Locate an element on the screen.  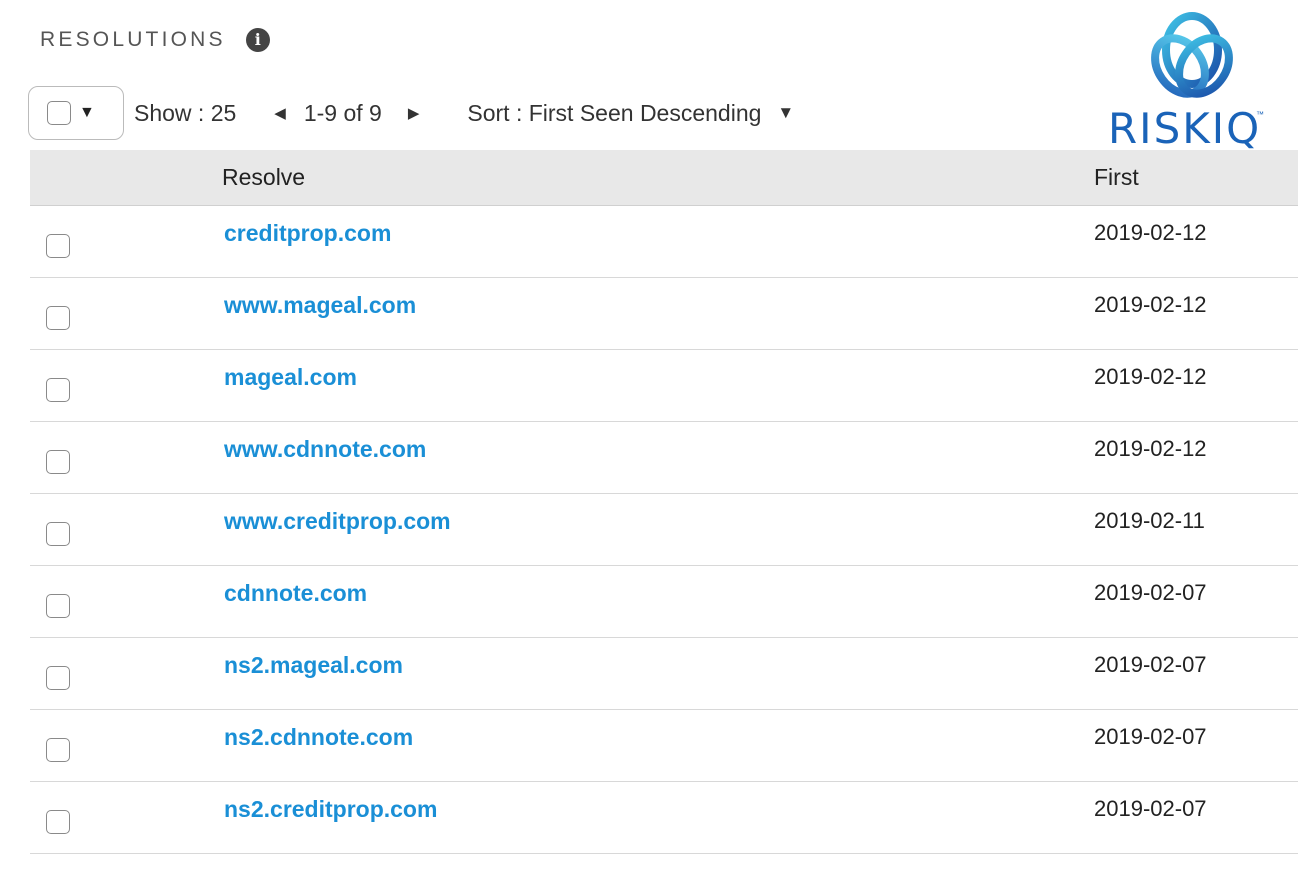
first-seen-date: 2019-02-11 is located at coordinates (1149, 520).